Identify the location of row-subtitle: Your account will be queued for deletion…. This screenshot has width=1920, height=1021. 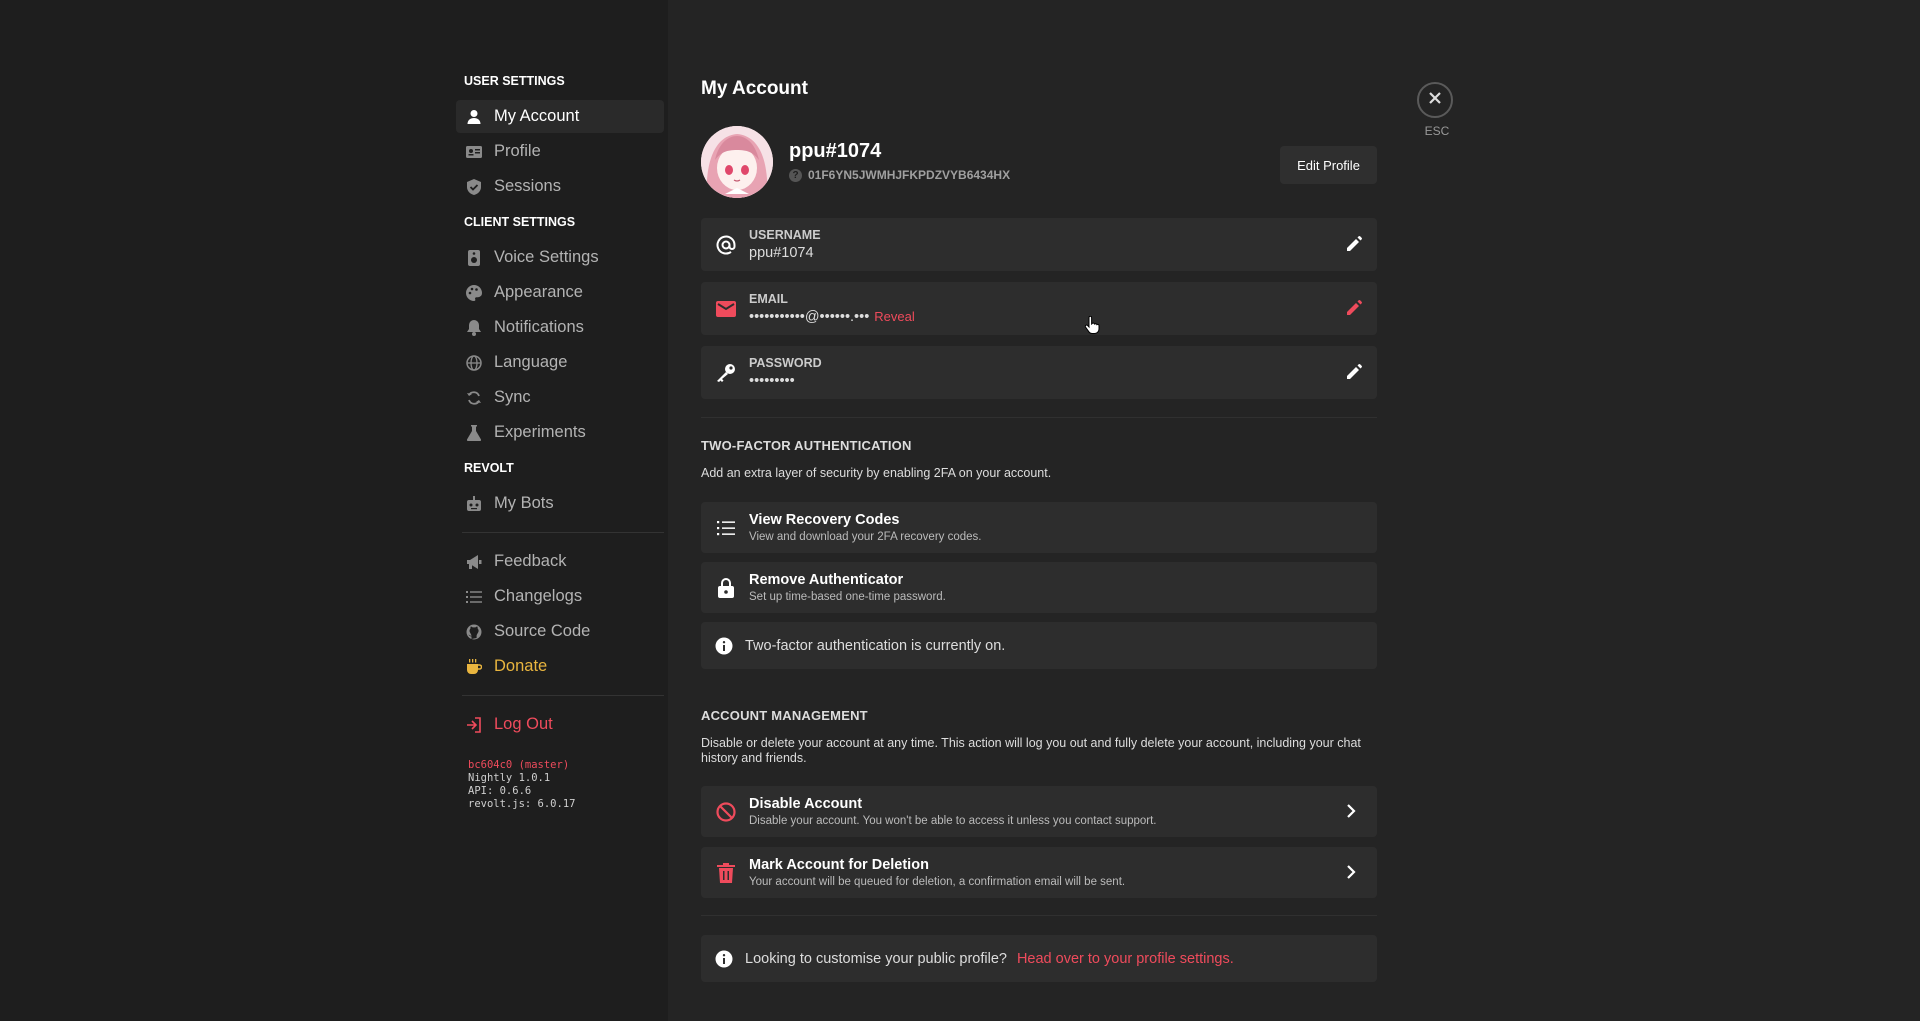
(937, 882).